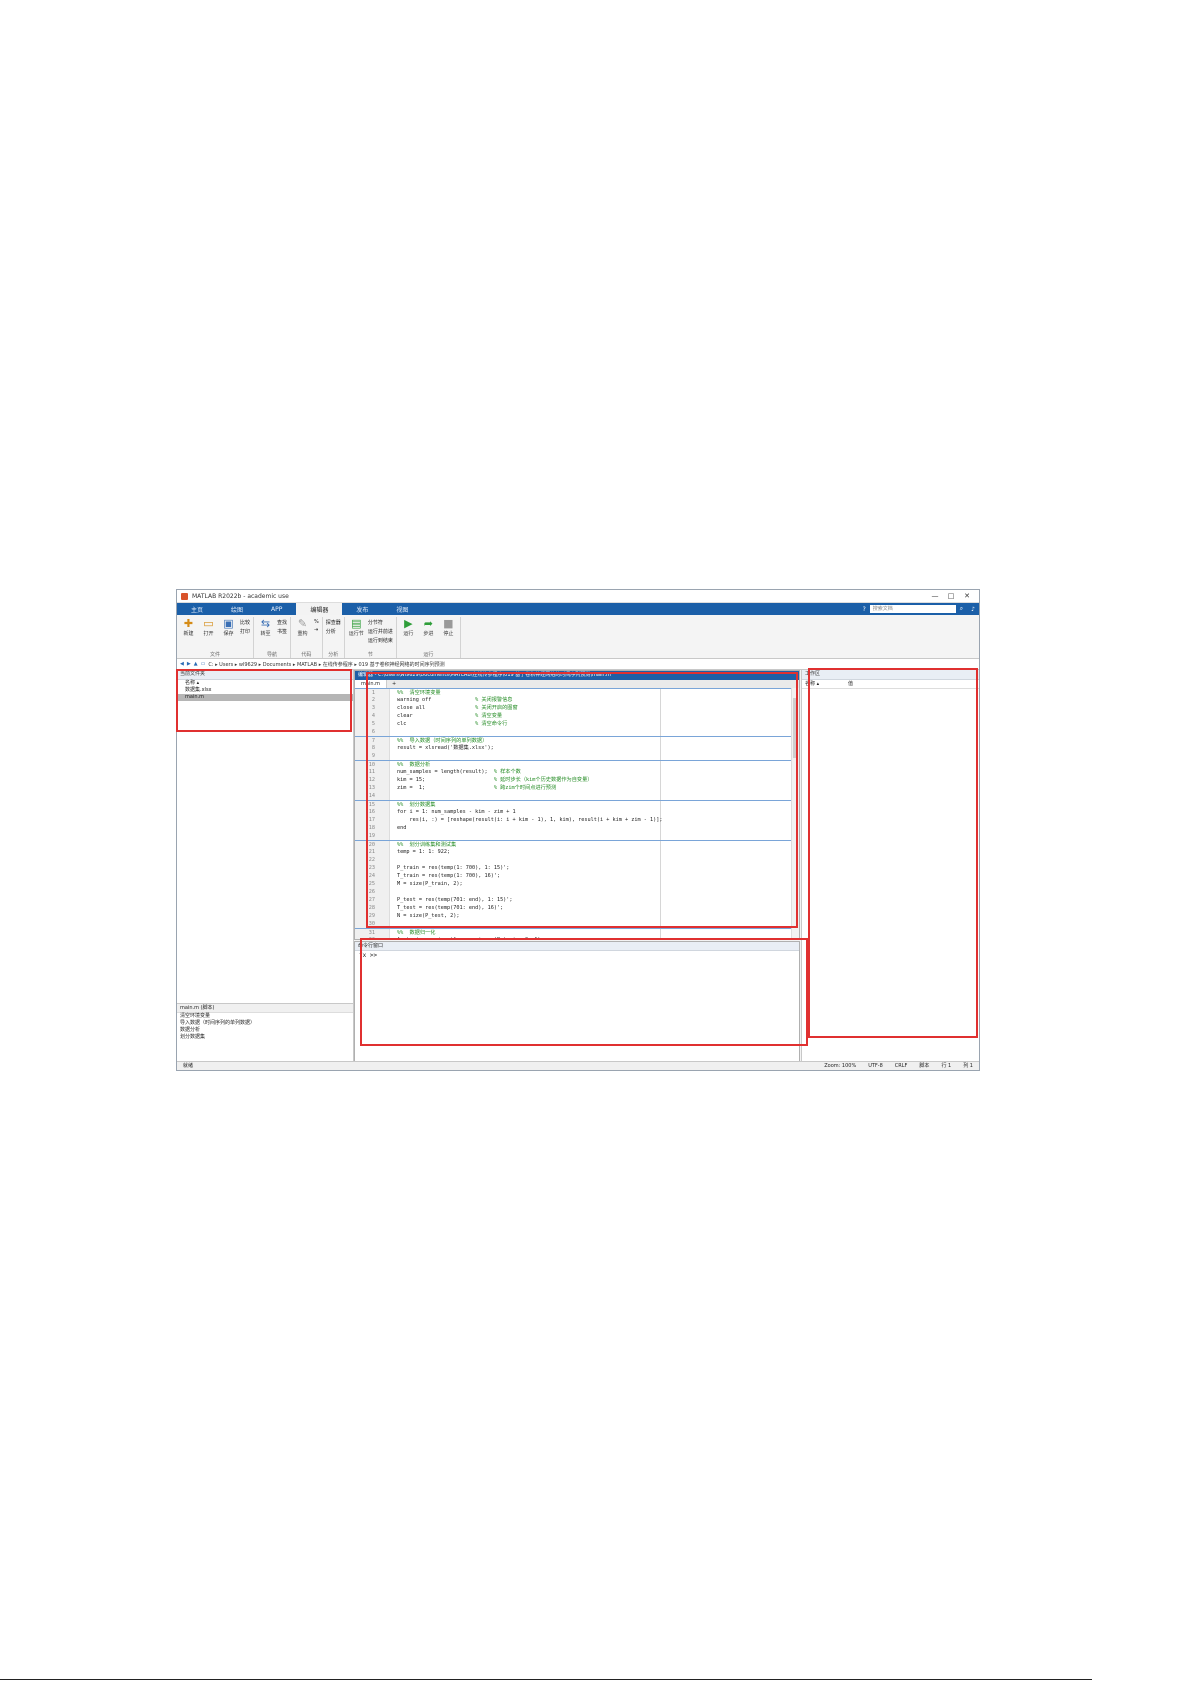 Image resolution: width=1192 pixels, height=1685 pixels. Describe the element at coordinates (577, 748) in the screenshot. I see `code-line: 8 result = xlsread('数据集.xlsx');` at that location.